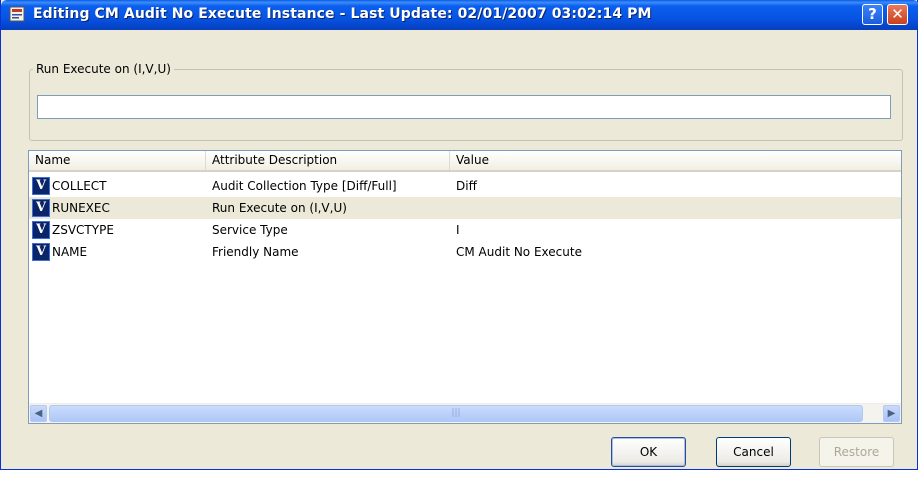  What do you see at coordinates (17, 14) in the screenshot?
I see `app-edit-icon` at bounding box center [17, 14].